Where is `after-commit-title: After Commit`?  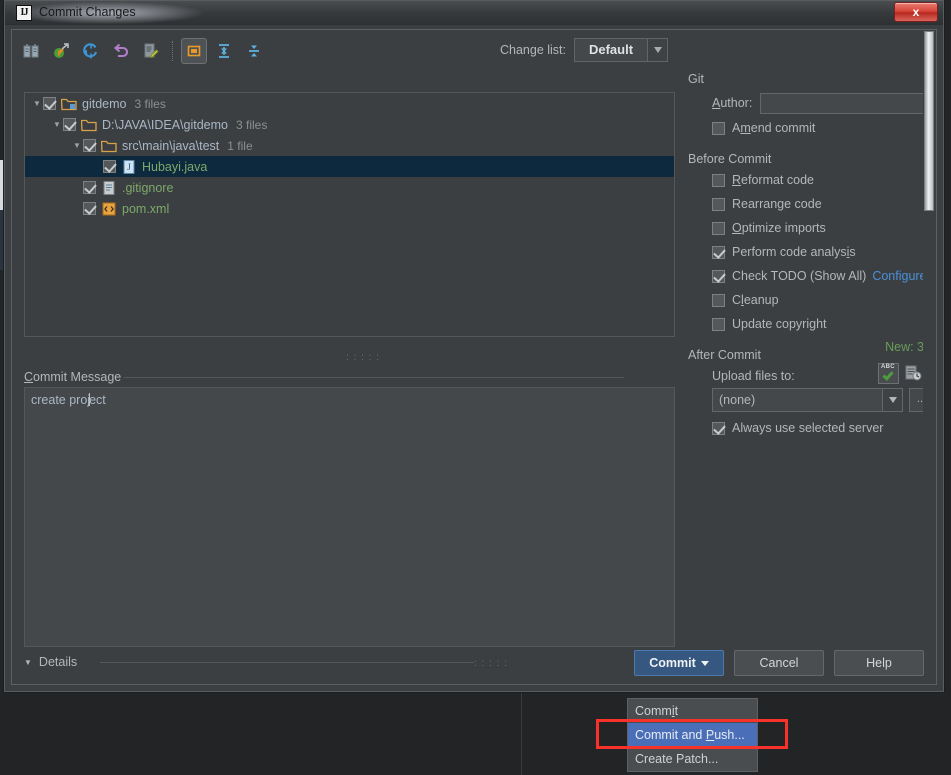
after-commit-title: After Commit is located at coordinates (724, 355).